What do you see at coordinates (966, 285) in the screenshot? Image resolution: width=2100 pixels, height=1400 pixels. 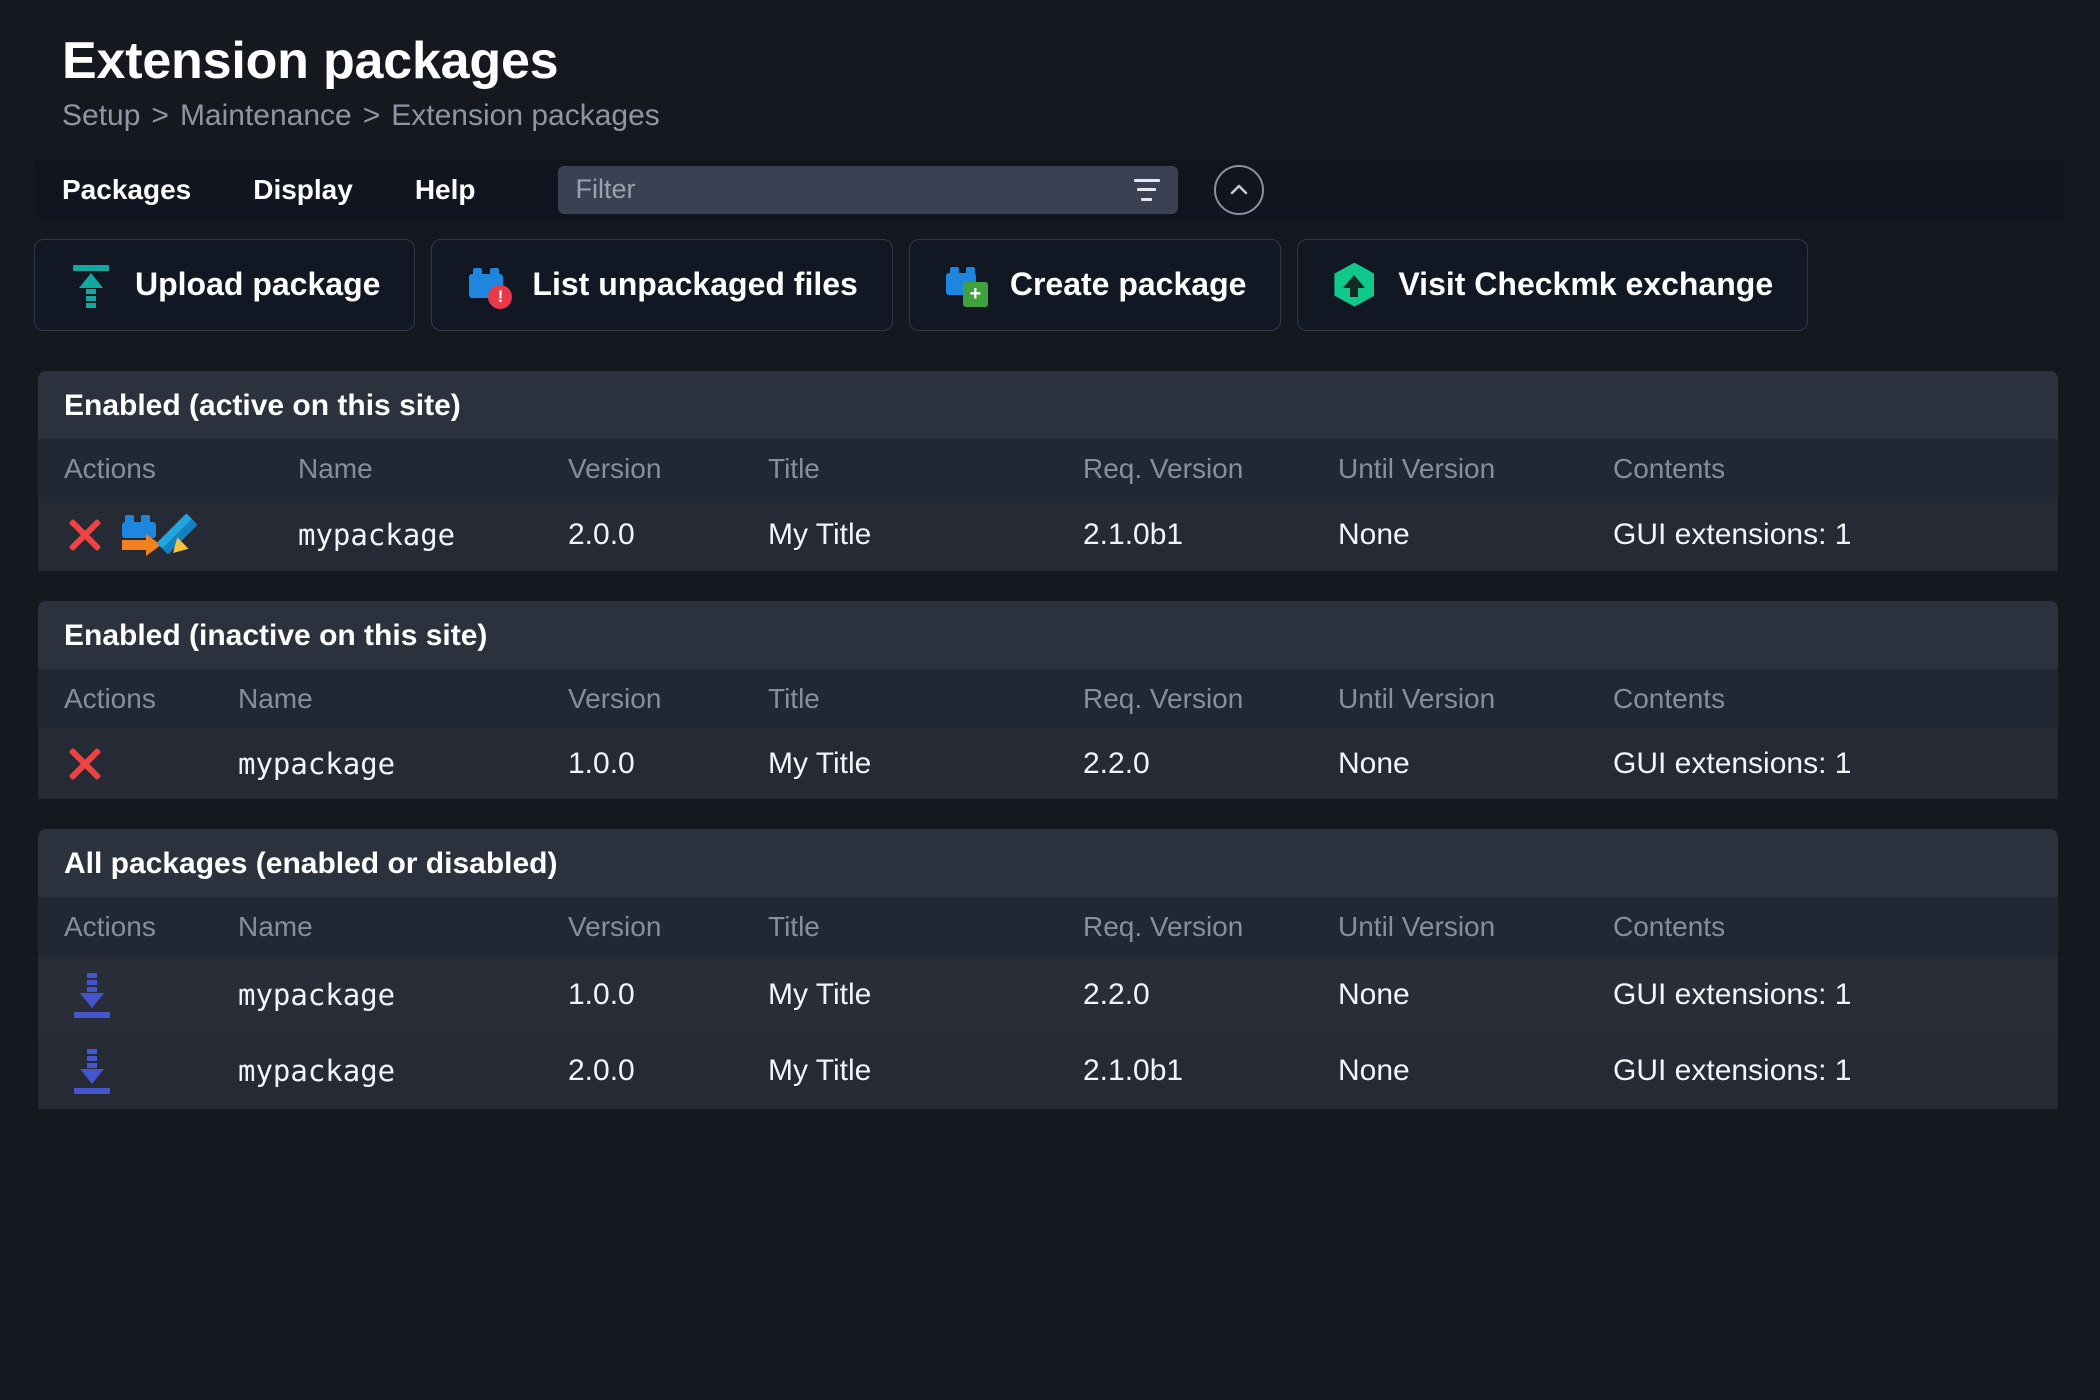 I see `package-add-icon: +` at bounding box center [966, 285].